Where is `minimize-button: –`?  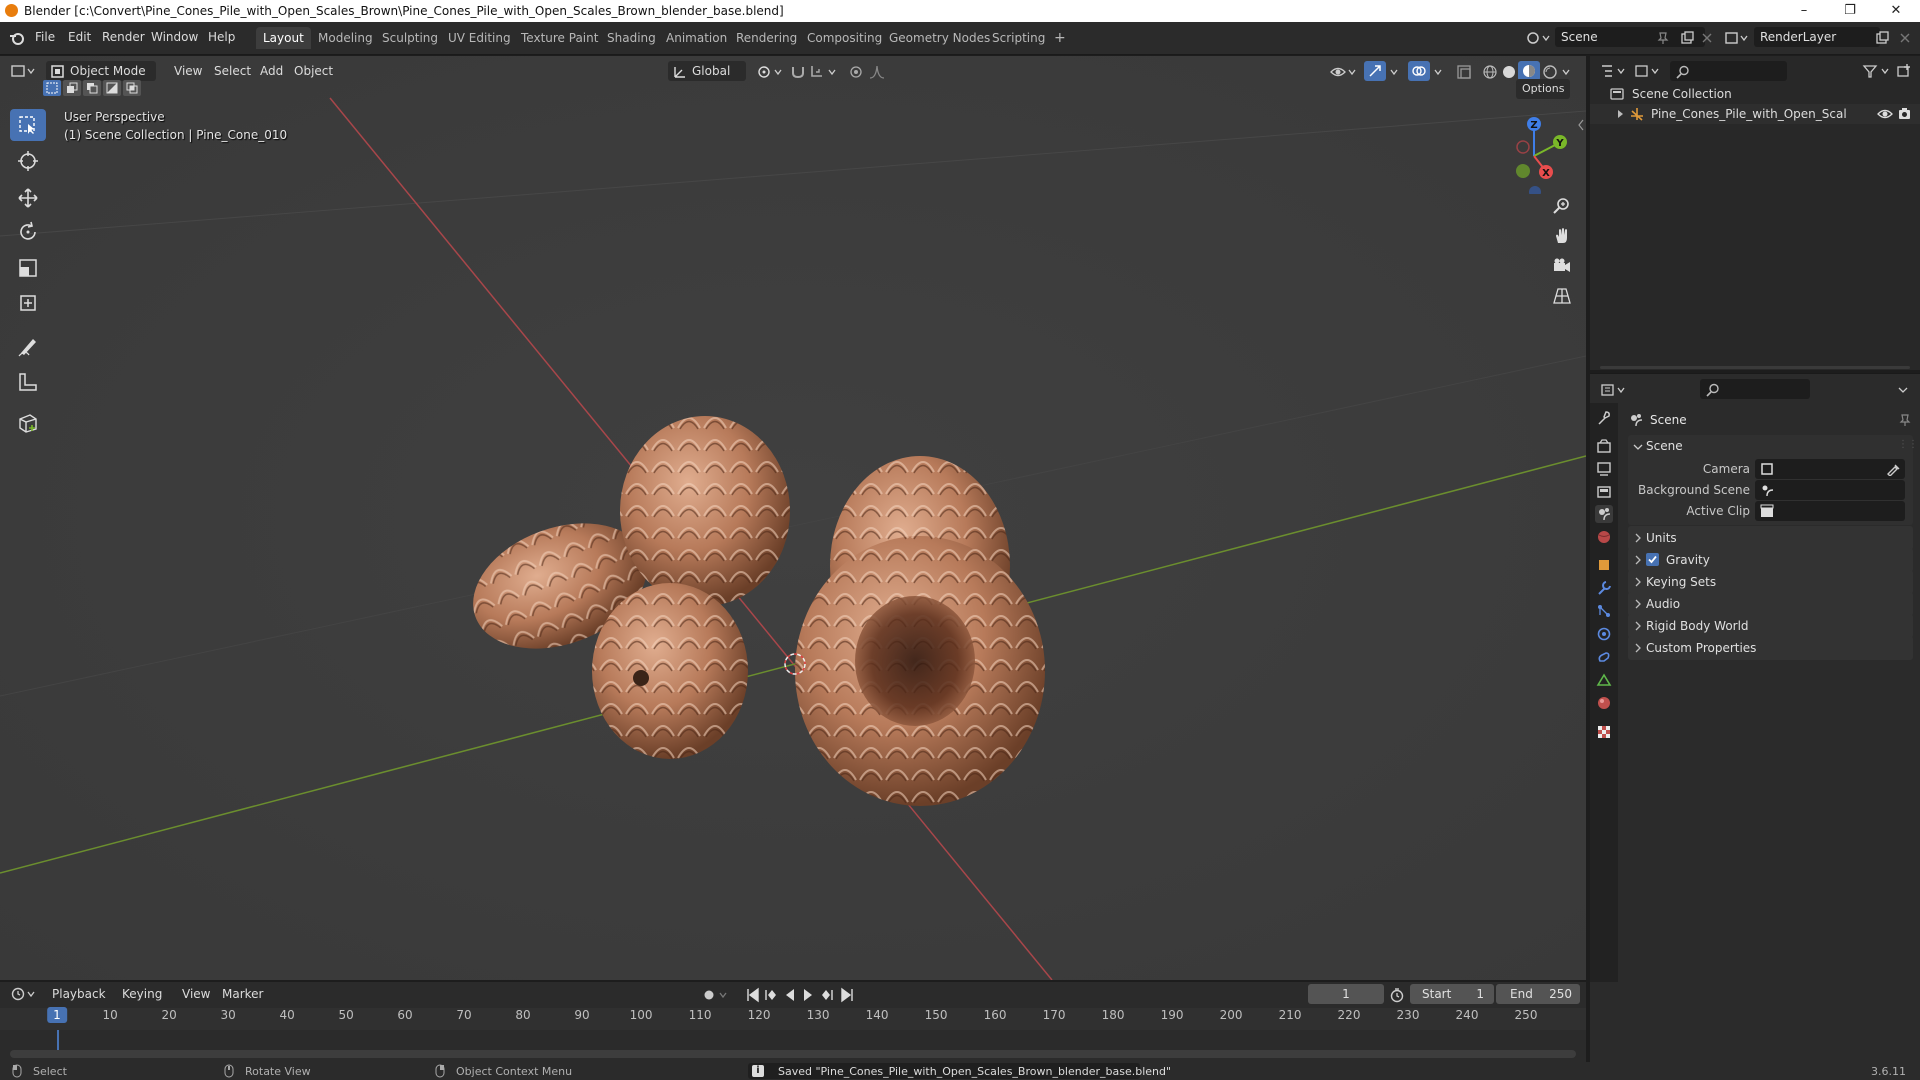
minimize-button: – is located at coordinates (1804, 11).